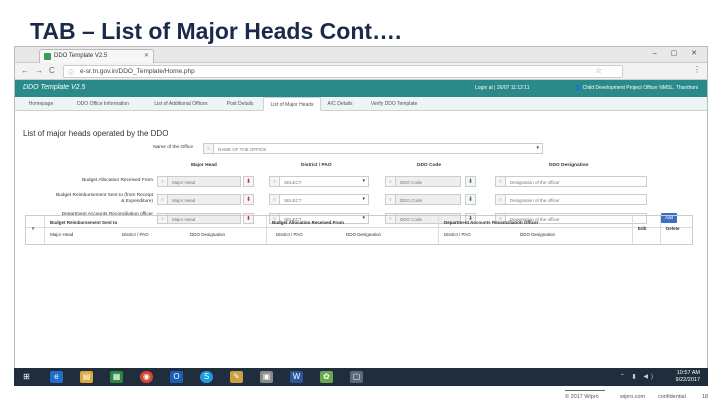 The height and width of the screenshot is (405, 720). What do you see at coordinates (266, 377) in the screenshot?
I see `app-icon: ▣` at bounding box center [266, 377].